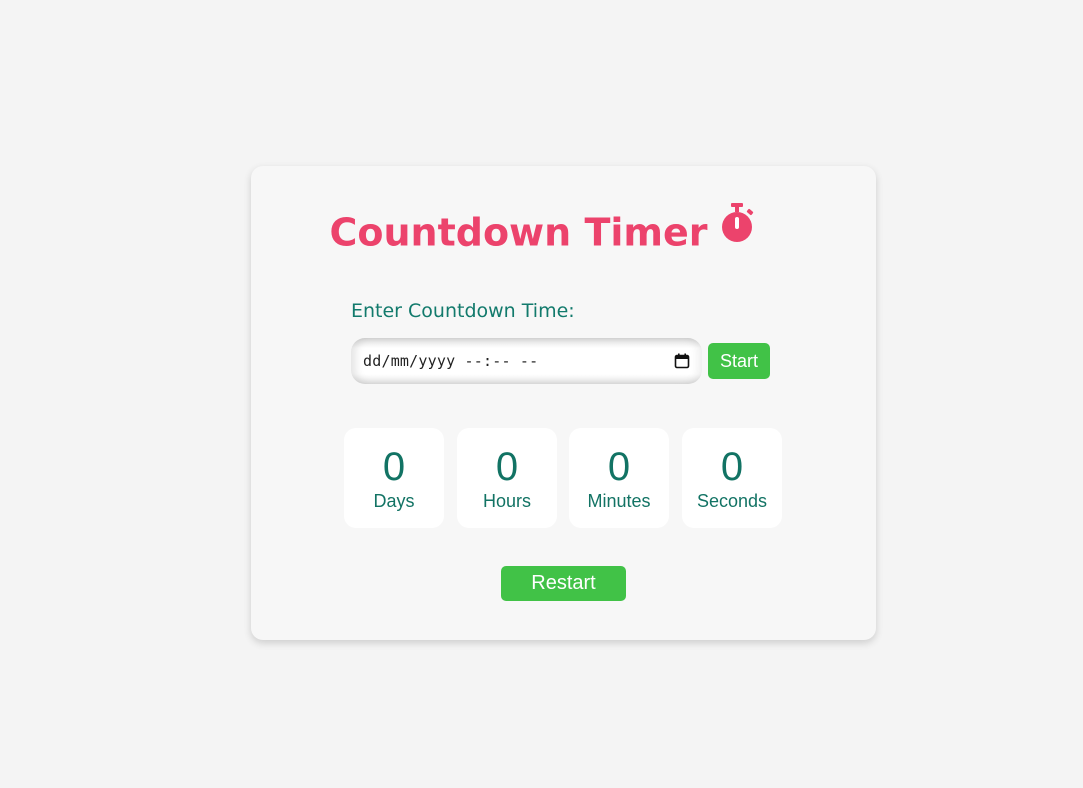  I want to click on timer-box-days: 0 Days, so click(394, 478).